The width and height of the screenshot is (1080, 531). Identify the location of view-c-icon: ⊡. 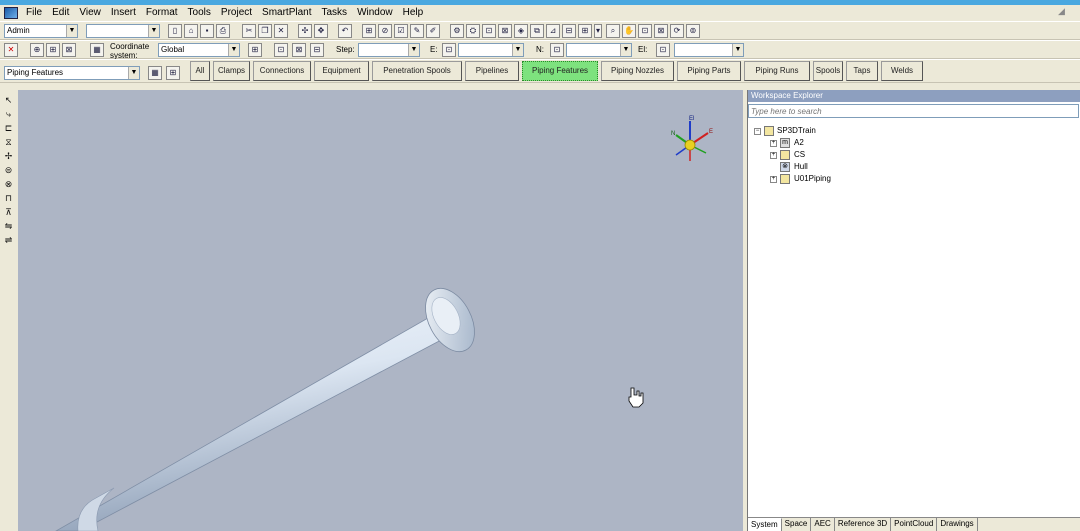
(489, 31).